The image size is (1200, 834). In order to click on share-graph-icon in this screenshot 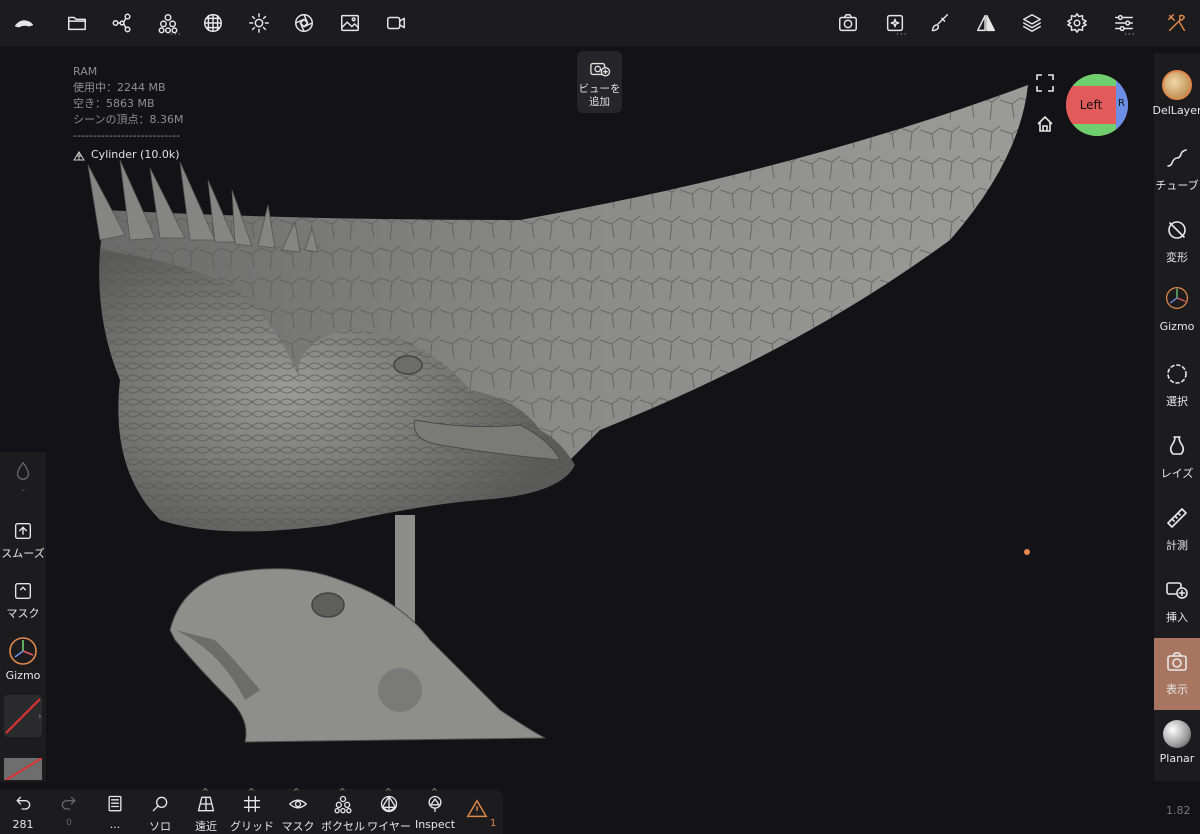, I will do `click(122, 23)`.